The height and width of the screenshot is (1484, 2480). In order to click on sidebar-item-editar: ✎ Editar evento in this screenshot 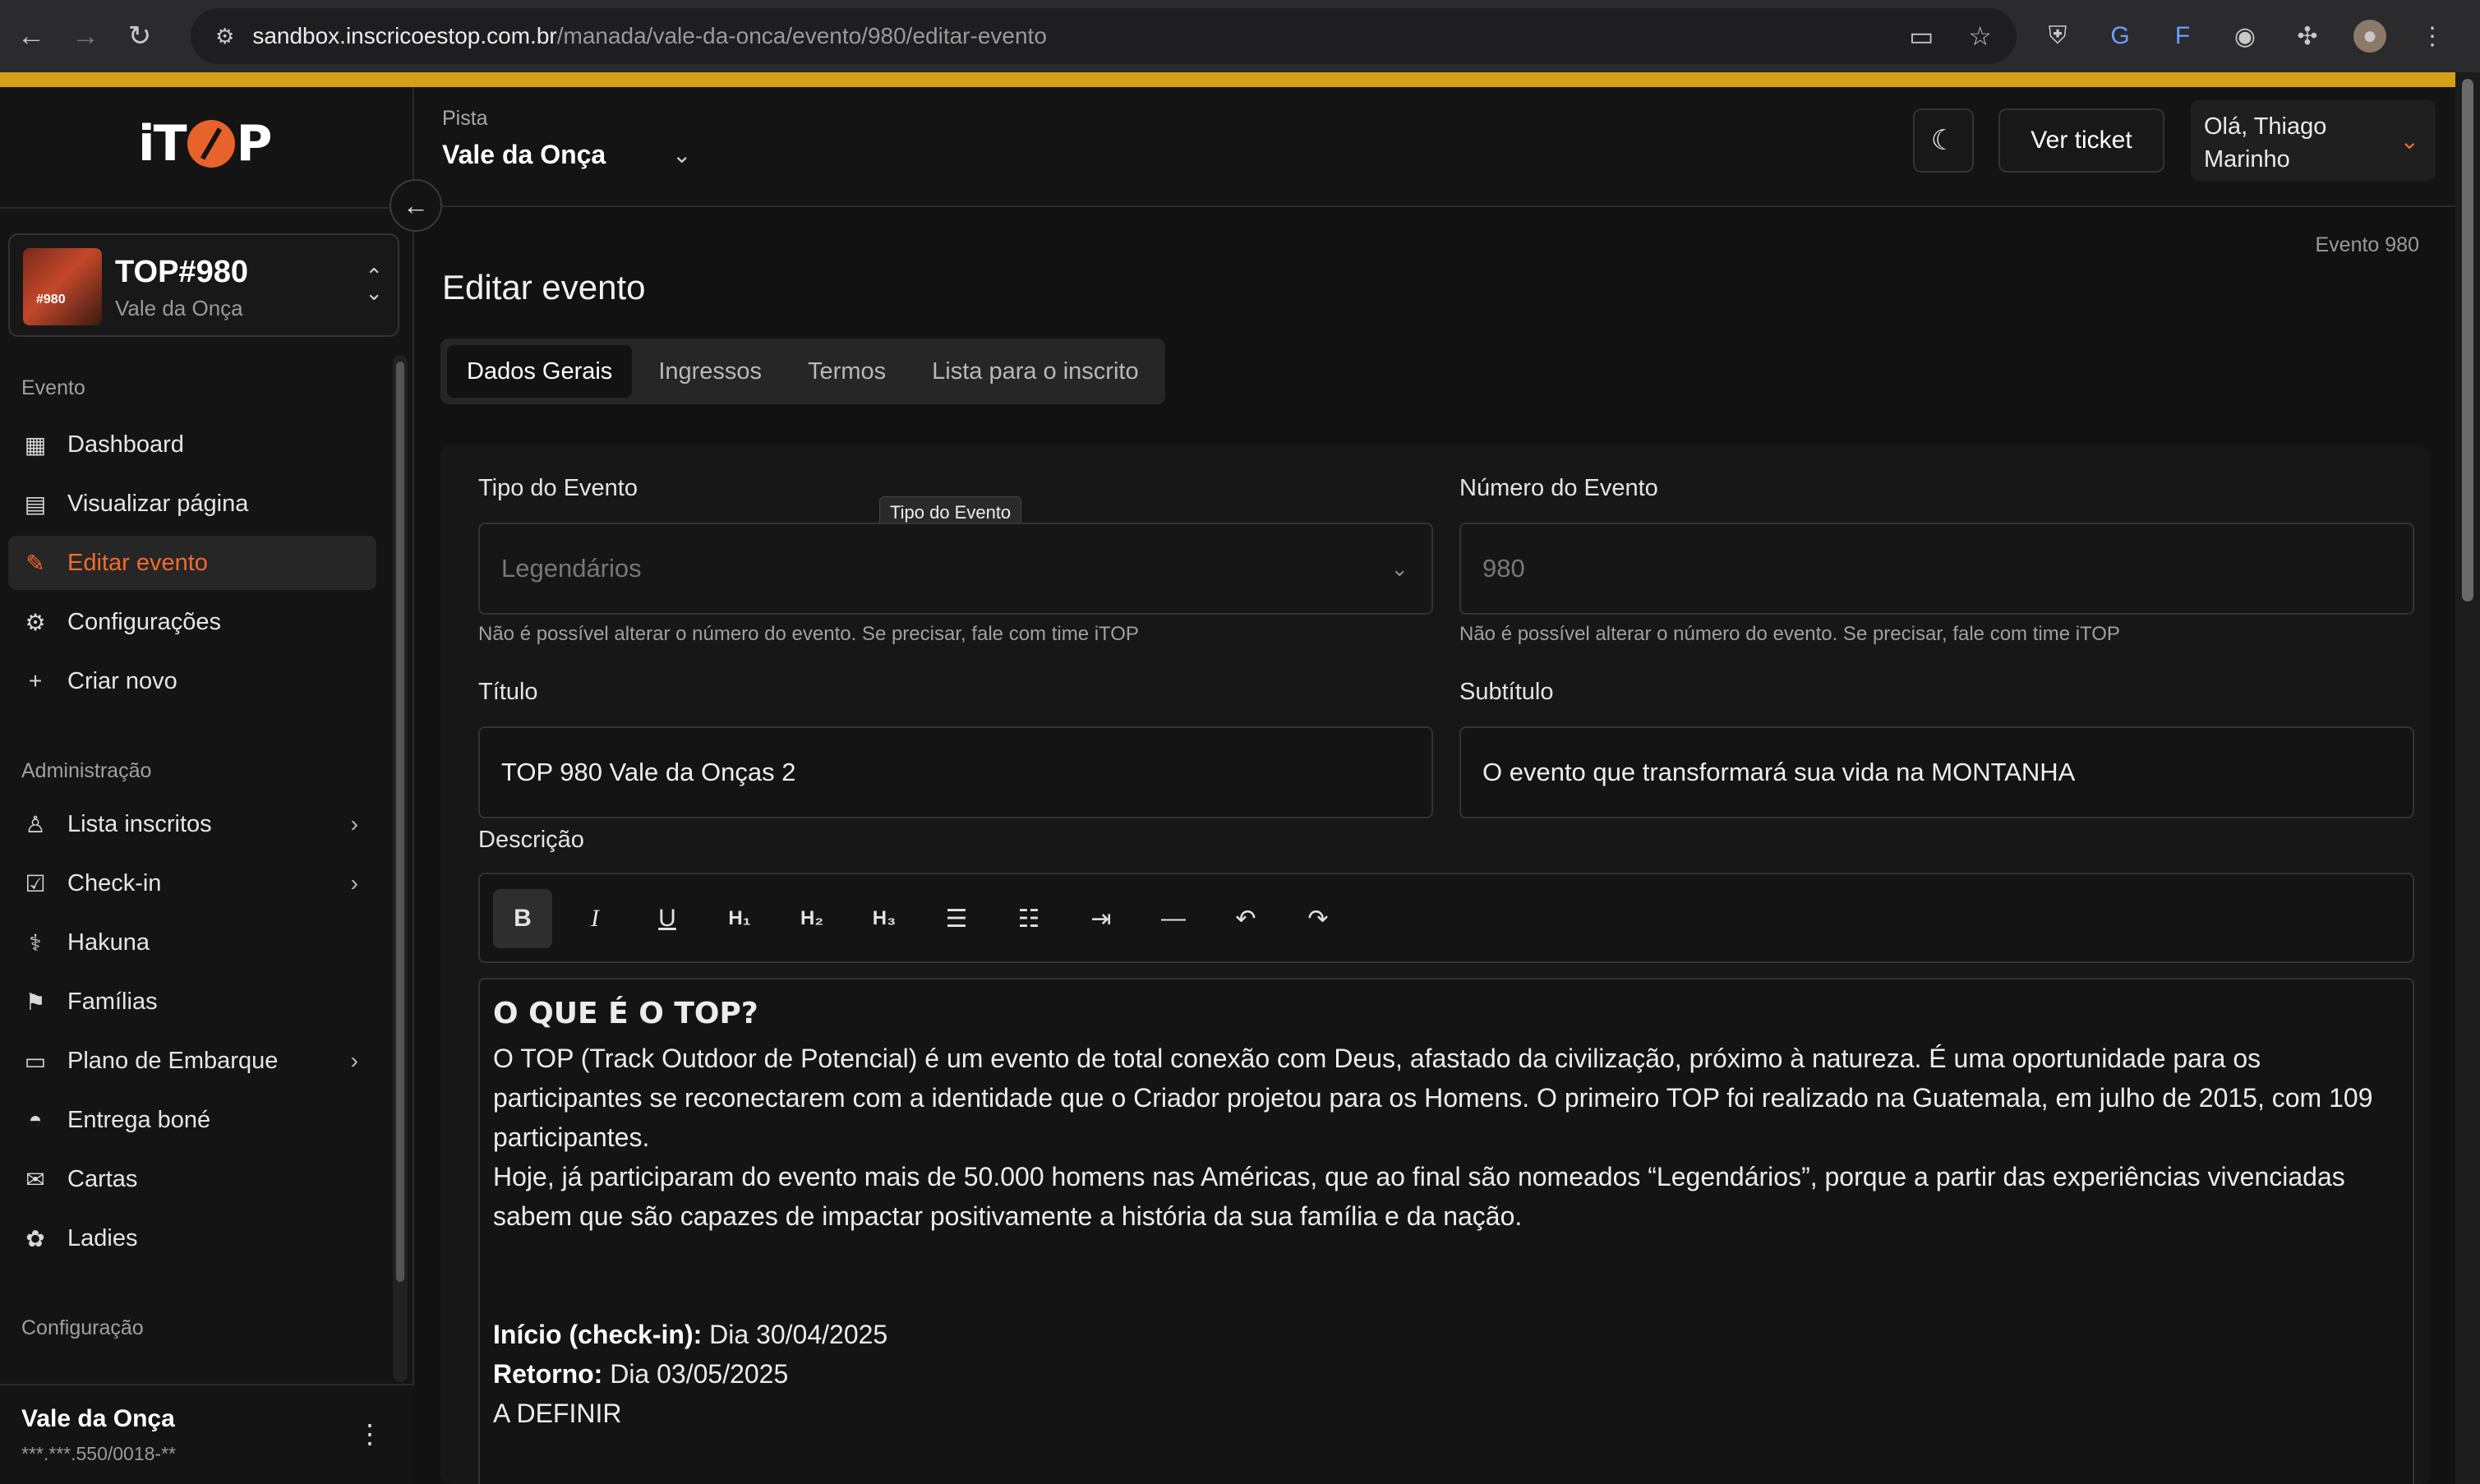, I will do `click(192, 563)`.